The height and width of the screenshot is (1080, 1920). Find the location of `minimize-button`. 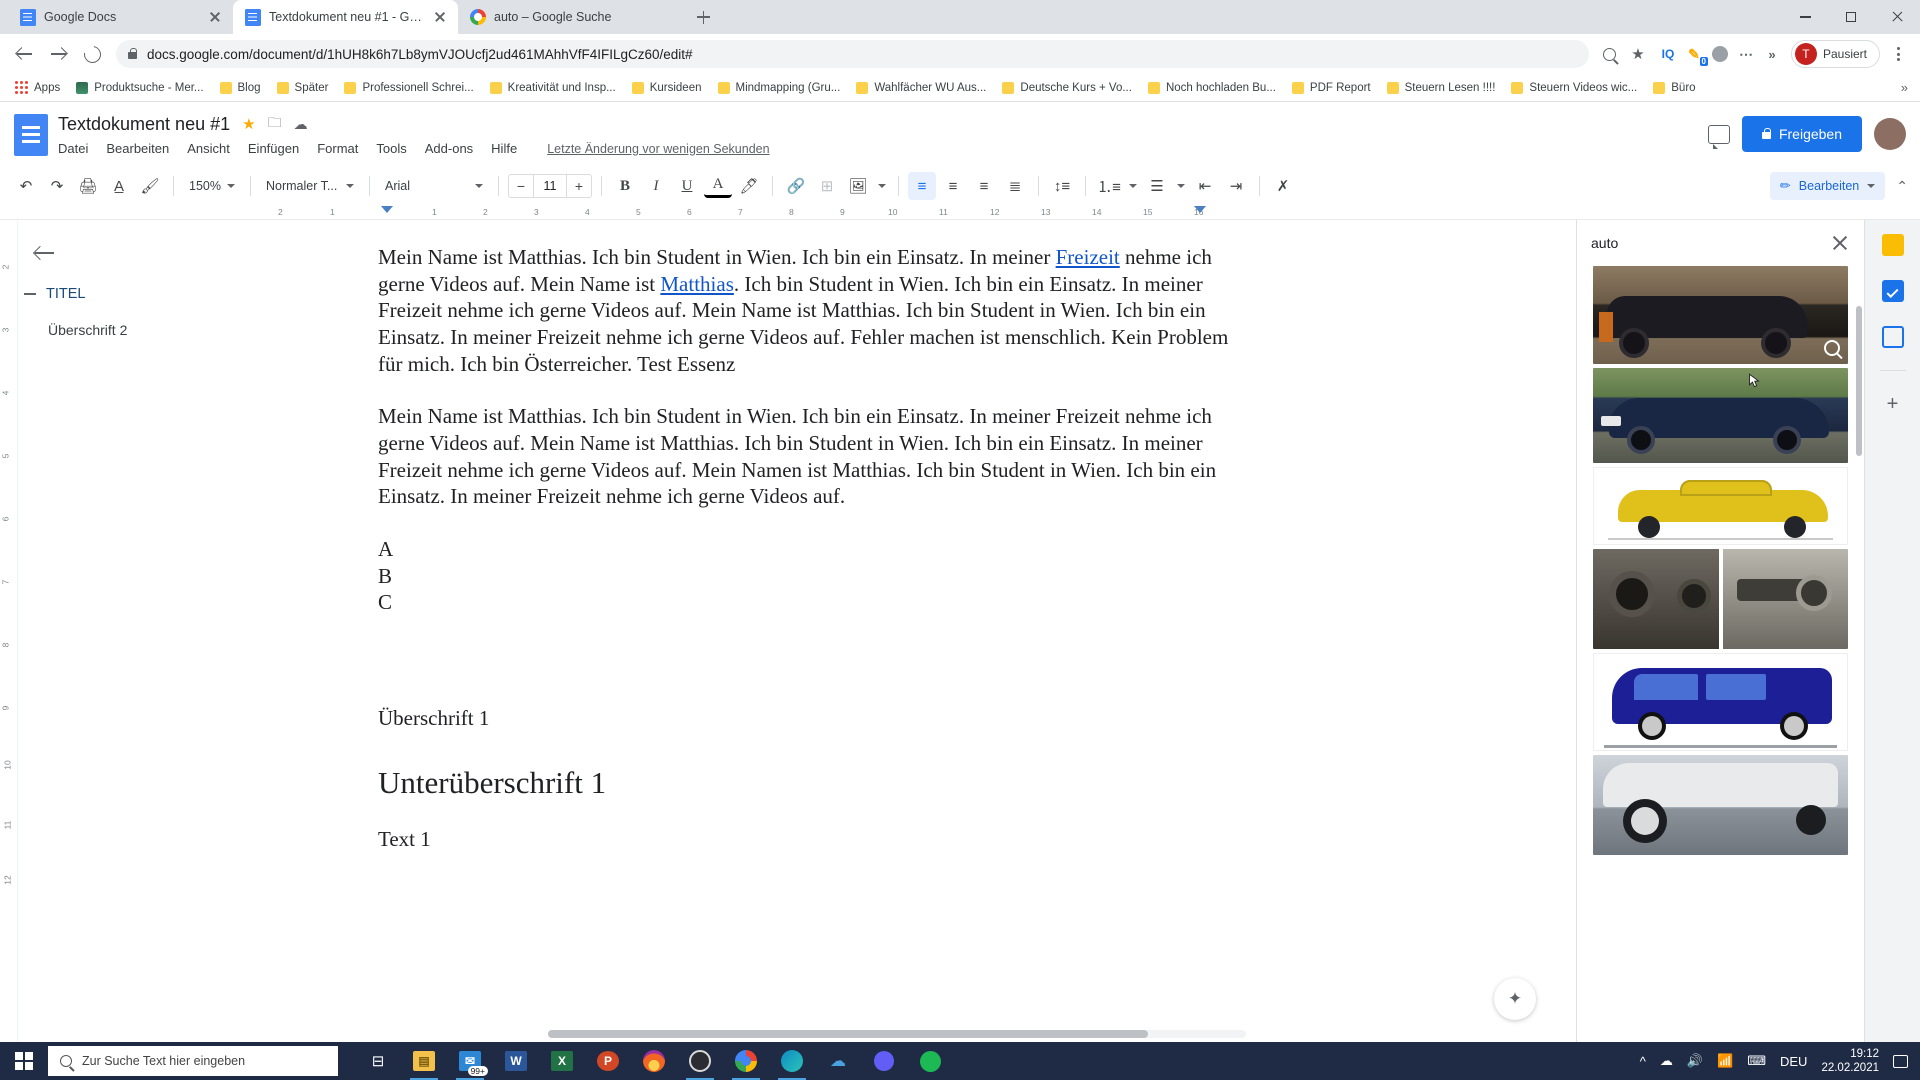

minimize-button is located at coordinates (1805, 17).